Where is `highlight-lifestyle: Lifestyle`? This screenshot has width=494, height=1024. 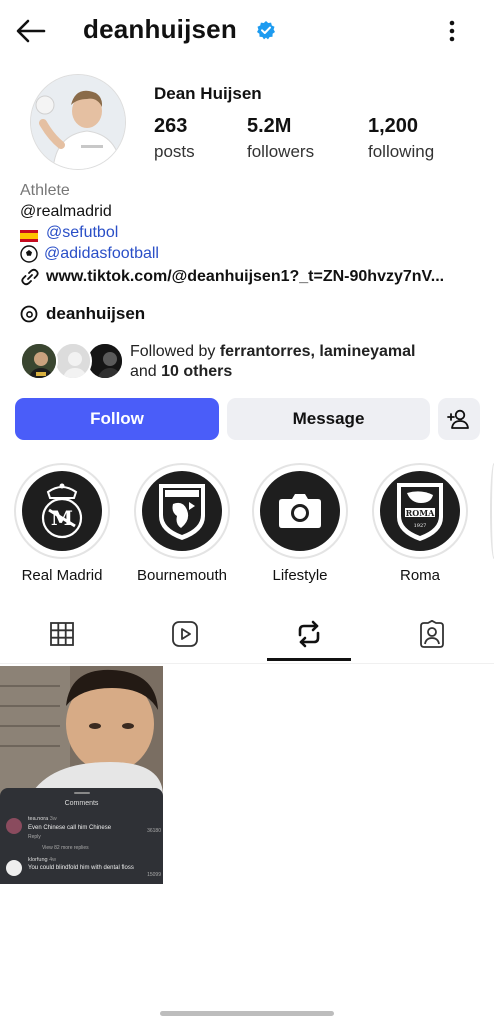 highlight-lifestyle: Lifestyle is located at coordinates (300, 523).